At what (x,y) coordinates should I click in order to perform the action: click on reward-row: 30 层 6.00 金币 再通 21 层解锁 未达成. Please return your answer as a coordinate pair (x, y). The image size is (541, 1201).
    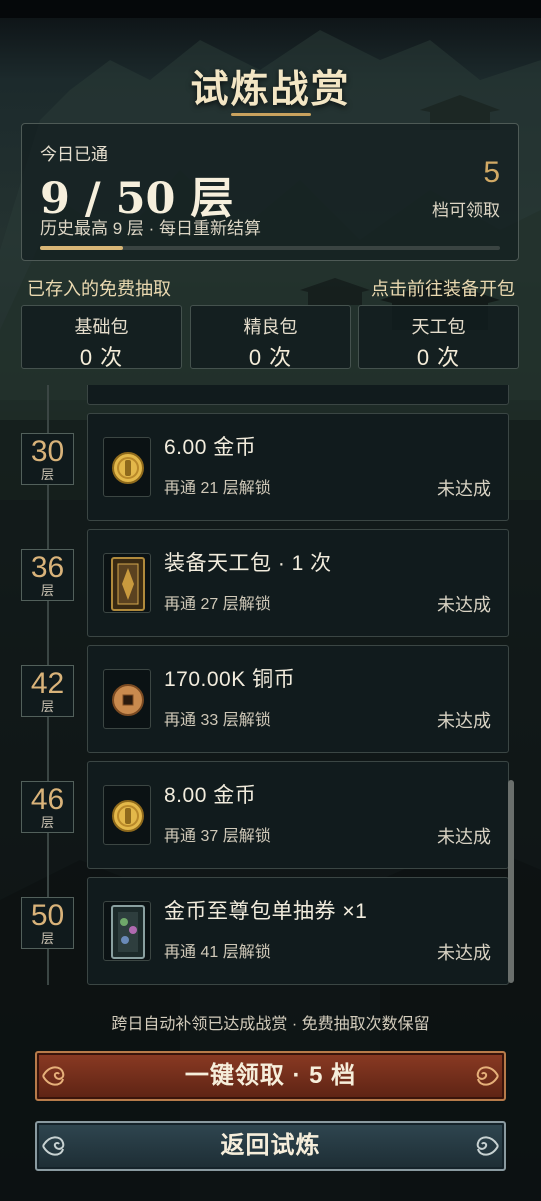
    Looking at the image, I should click on (270, 467).